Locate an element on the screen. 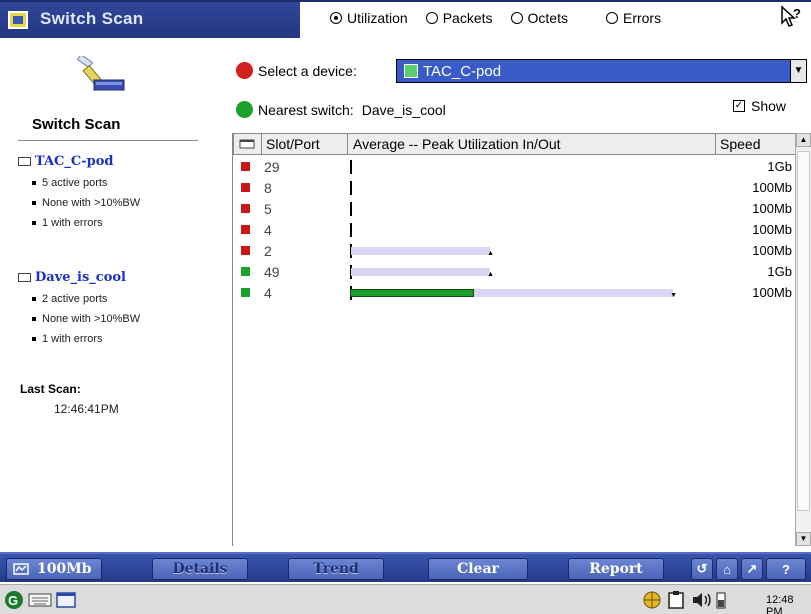 This screenshot has width=811, height=614. list-item: 2 active ports is located at coordinates (86, 299).